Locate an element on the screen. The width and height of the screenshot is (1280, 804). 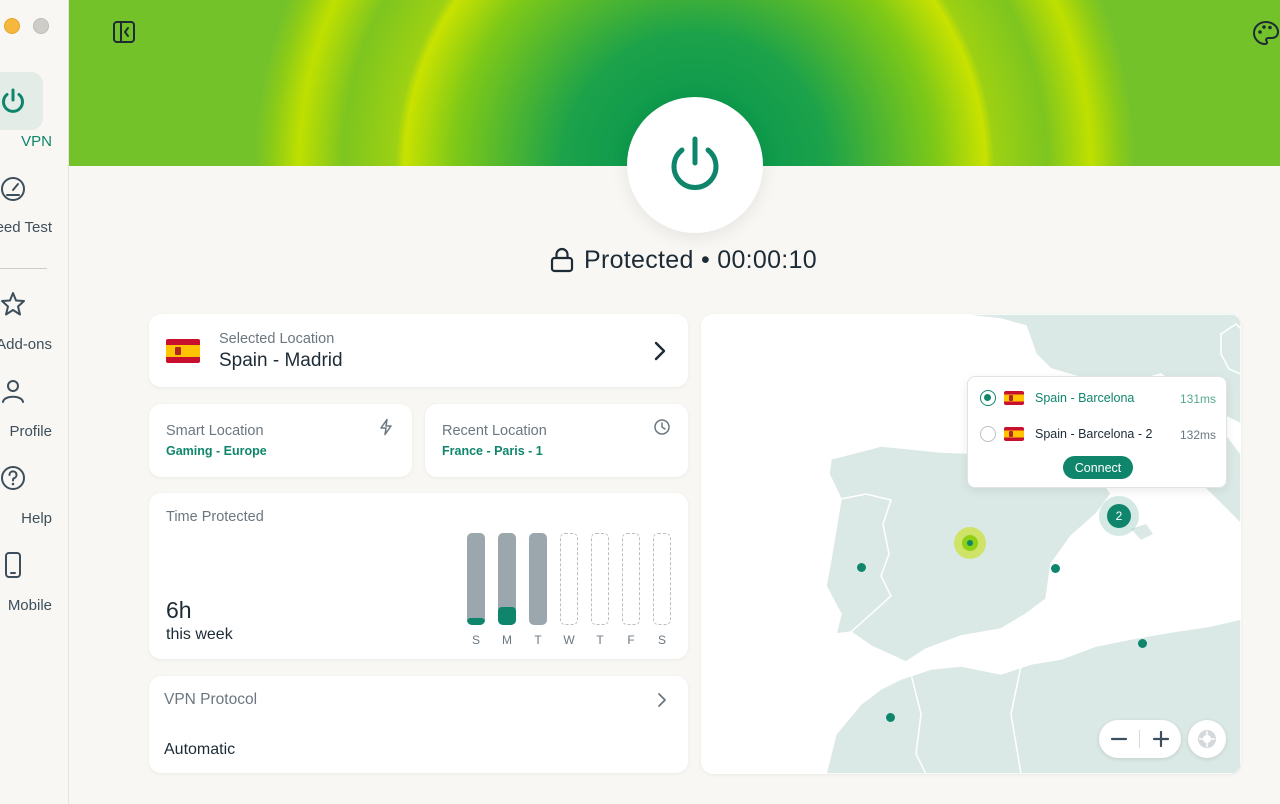
day-label: F is located at coordinates (631, 640).